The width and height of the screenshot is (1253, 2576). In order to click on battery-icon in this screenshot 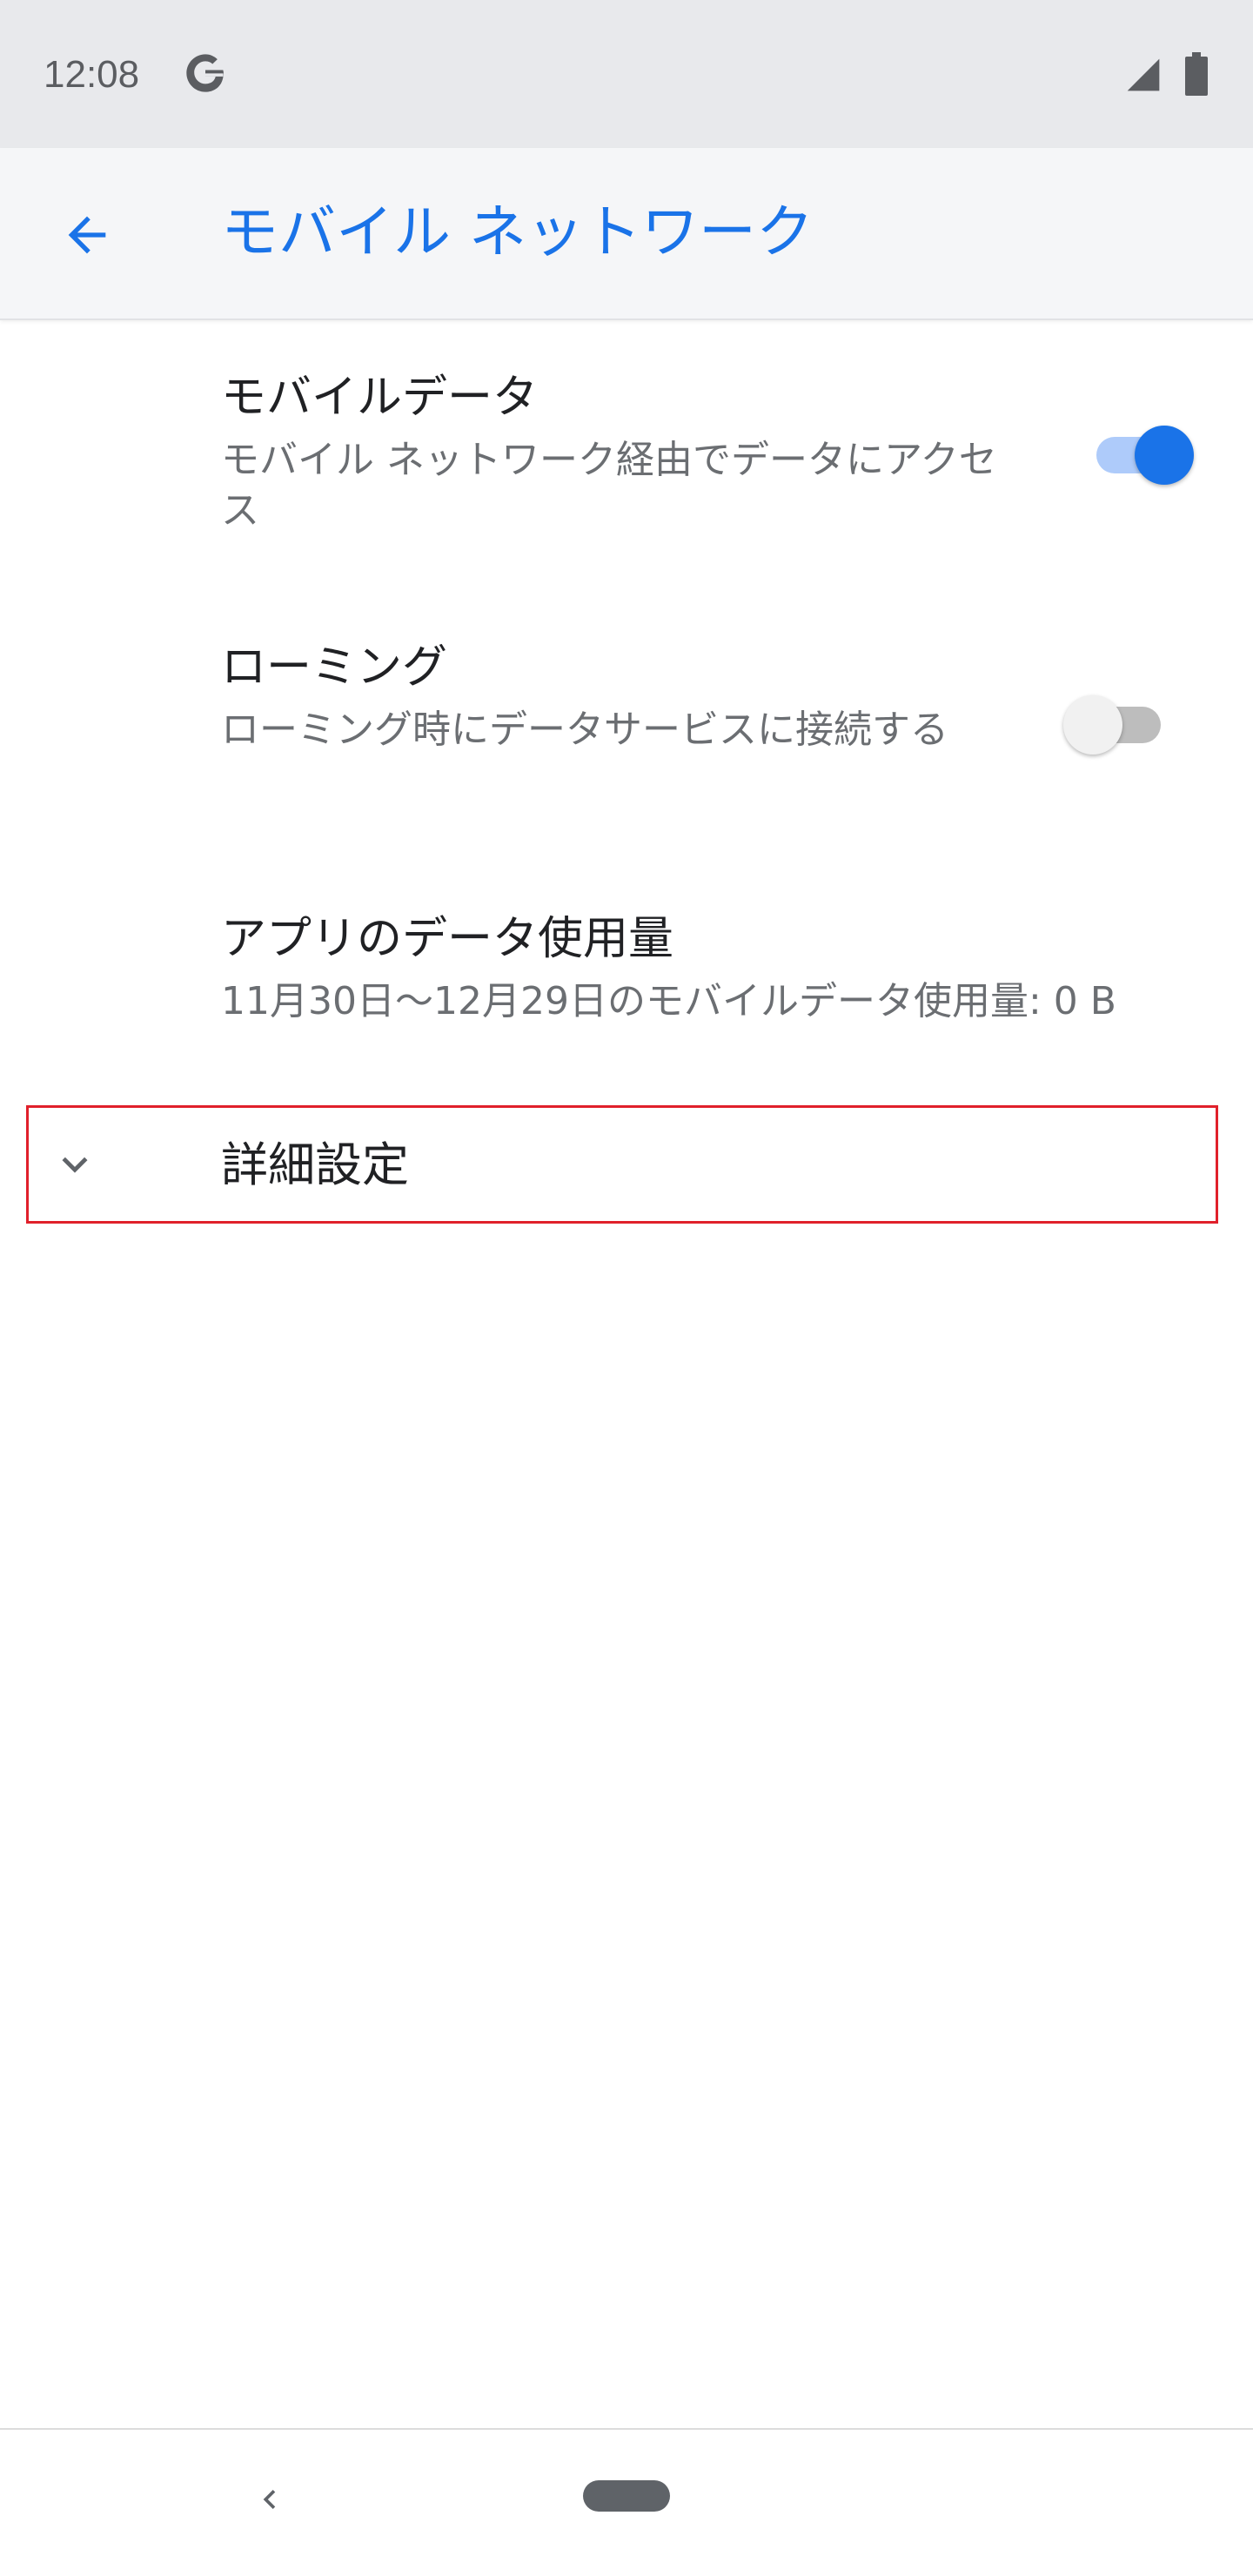, I will do `click(1196, 74)`.